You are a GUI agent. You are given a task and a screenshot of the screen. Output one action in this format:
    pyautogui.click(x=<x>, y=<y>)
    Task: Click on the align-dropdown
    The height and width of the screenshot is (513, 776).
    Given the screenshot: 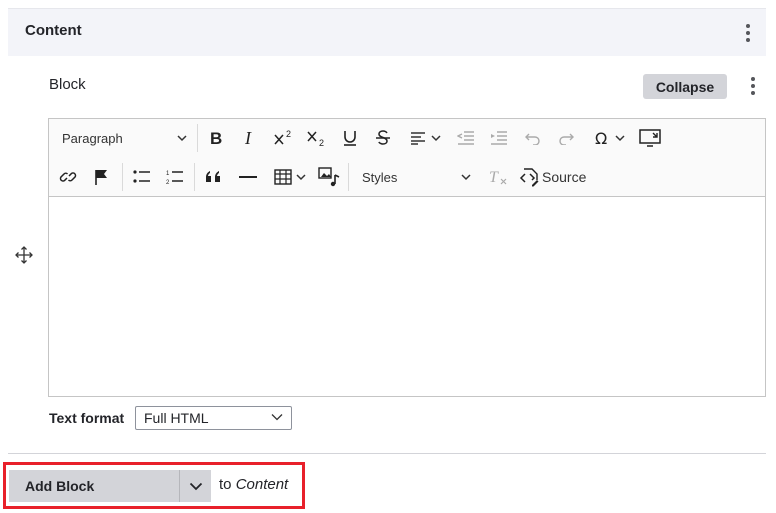 What is the action you would take?
    pyautogui.click(x=425, y=138)
    